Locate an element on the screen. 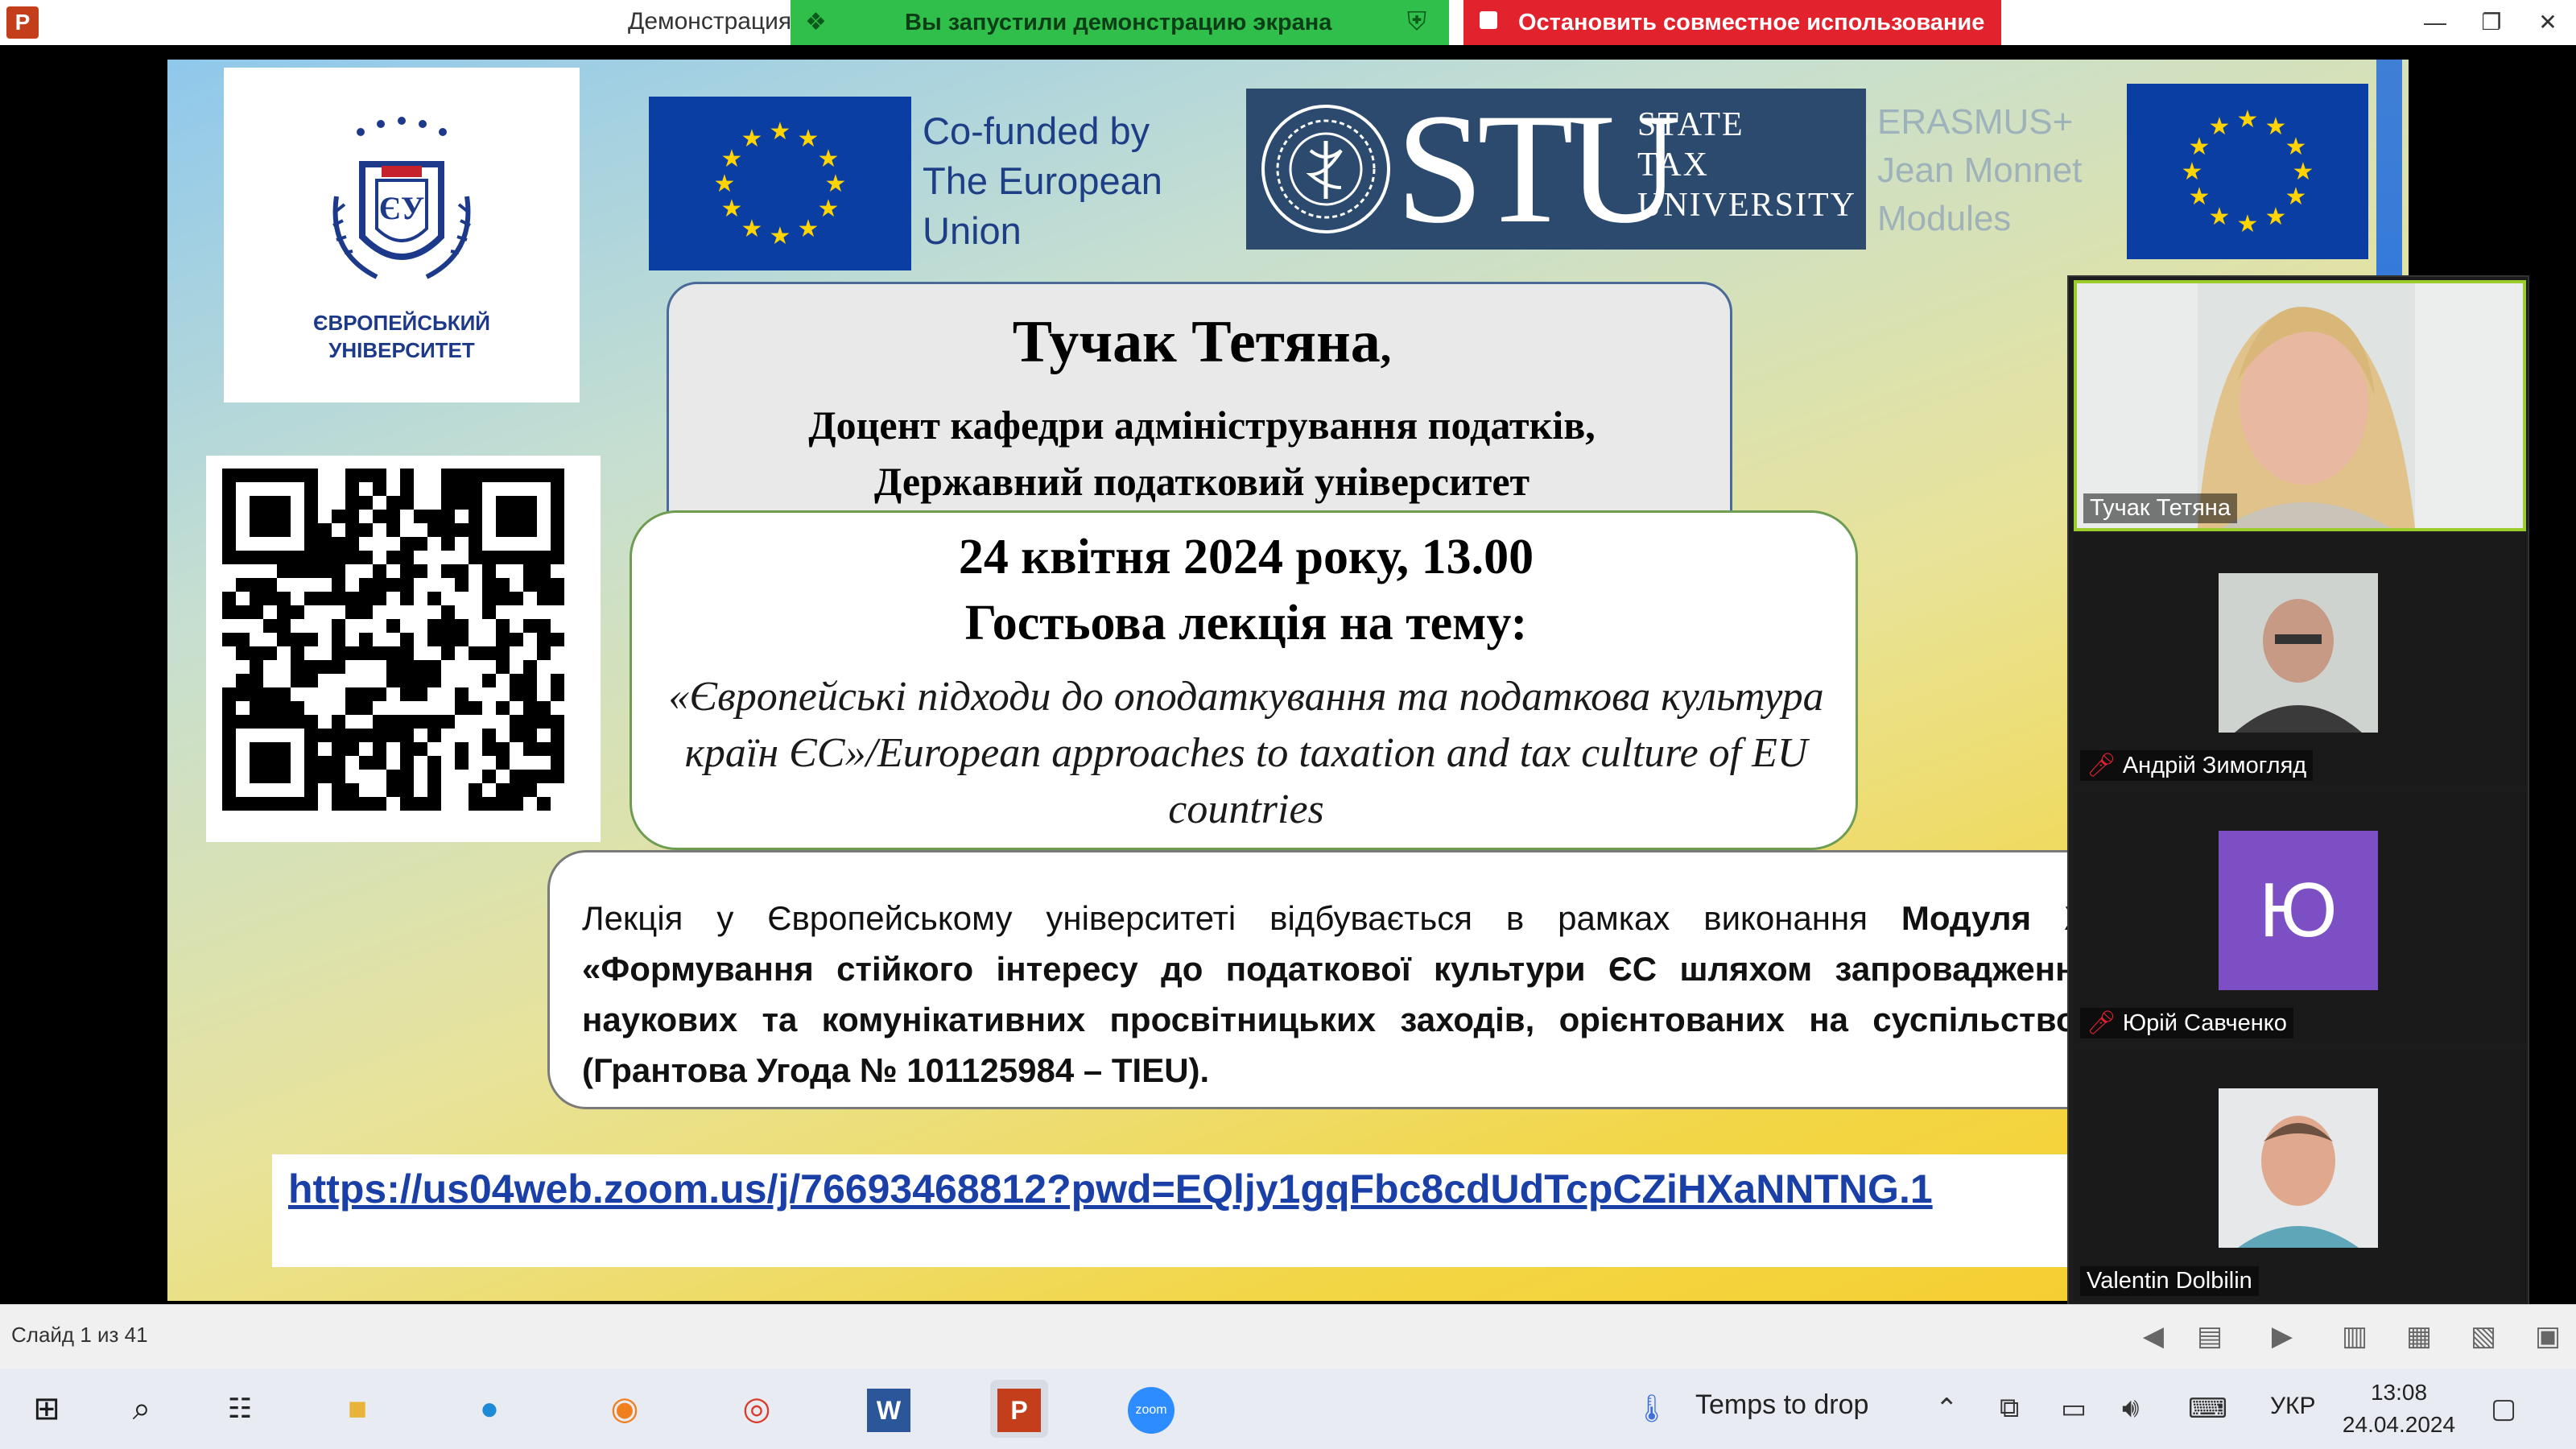  task-view-icon: ☷ is located at coordinates (240, 1409).